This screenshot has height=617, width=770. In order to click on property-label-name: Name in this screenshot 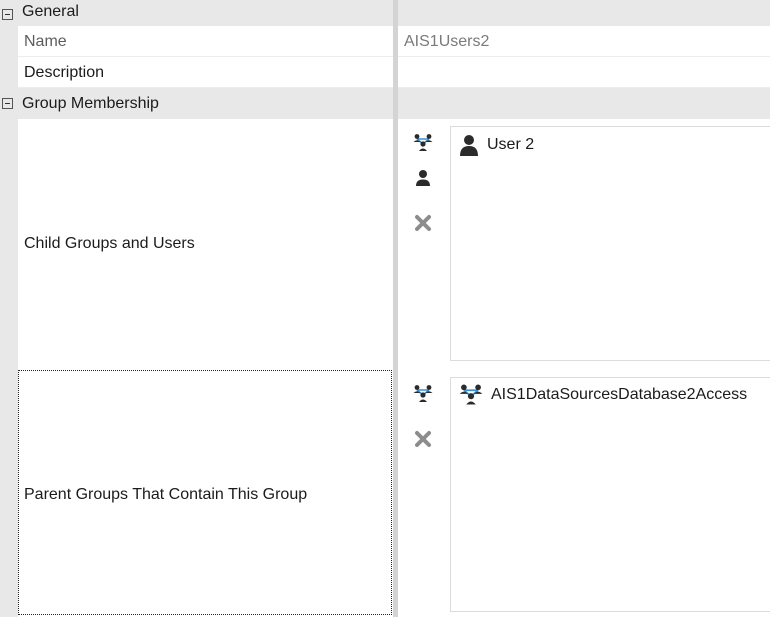, I will do `click(45, 41)`.